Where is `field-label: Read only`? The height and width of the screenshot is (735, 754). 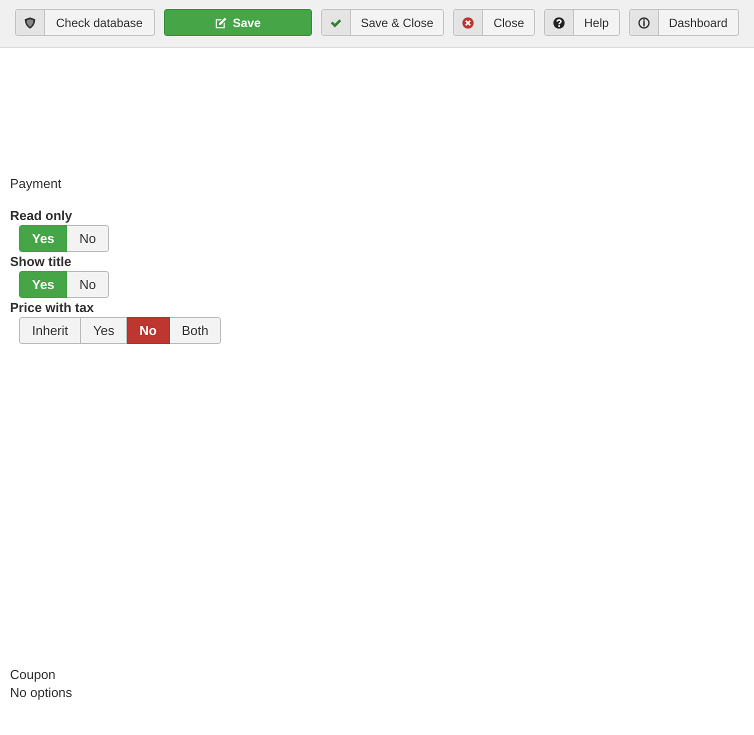
field-label: Read only is located at coordinates (42, 216).